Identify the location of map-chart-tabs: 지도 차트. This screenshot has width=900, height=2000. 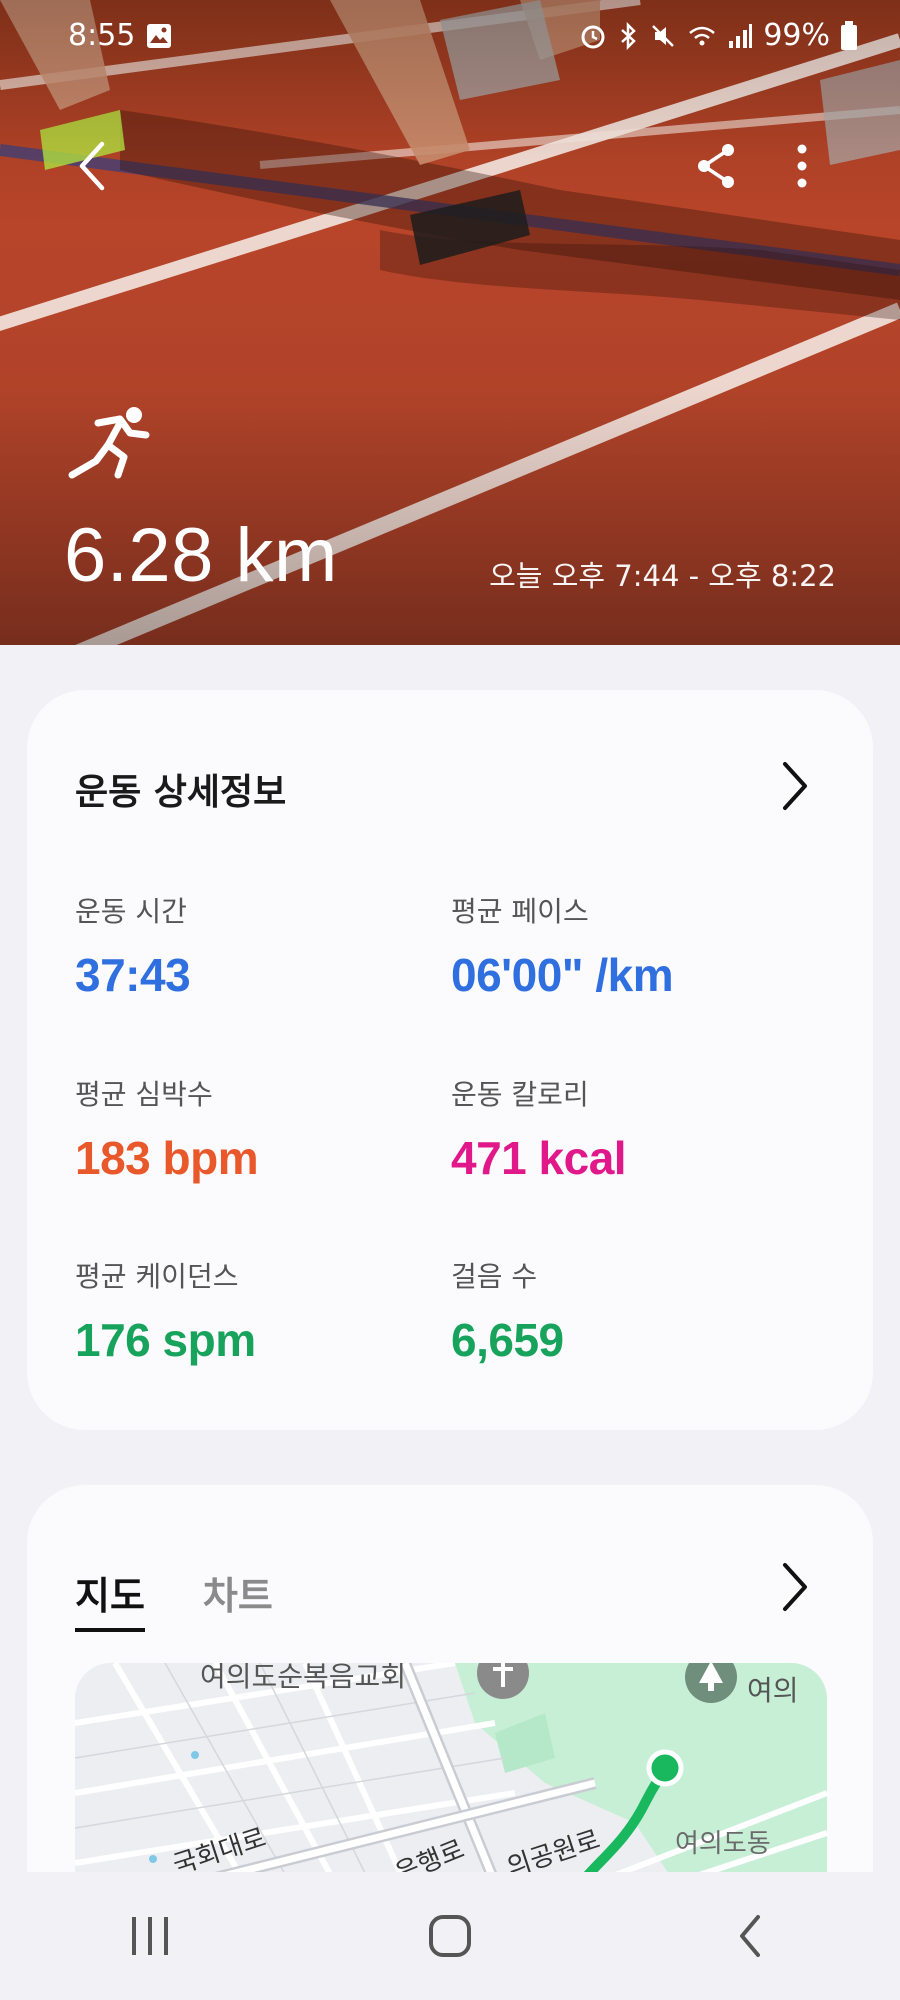
(174, 1598).